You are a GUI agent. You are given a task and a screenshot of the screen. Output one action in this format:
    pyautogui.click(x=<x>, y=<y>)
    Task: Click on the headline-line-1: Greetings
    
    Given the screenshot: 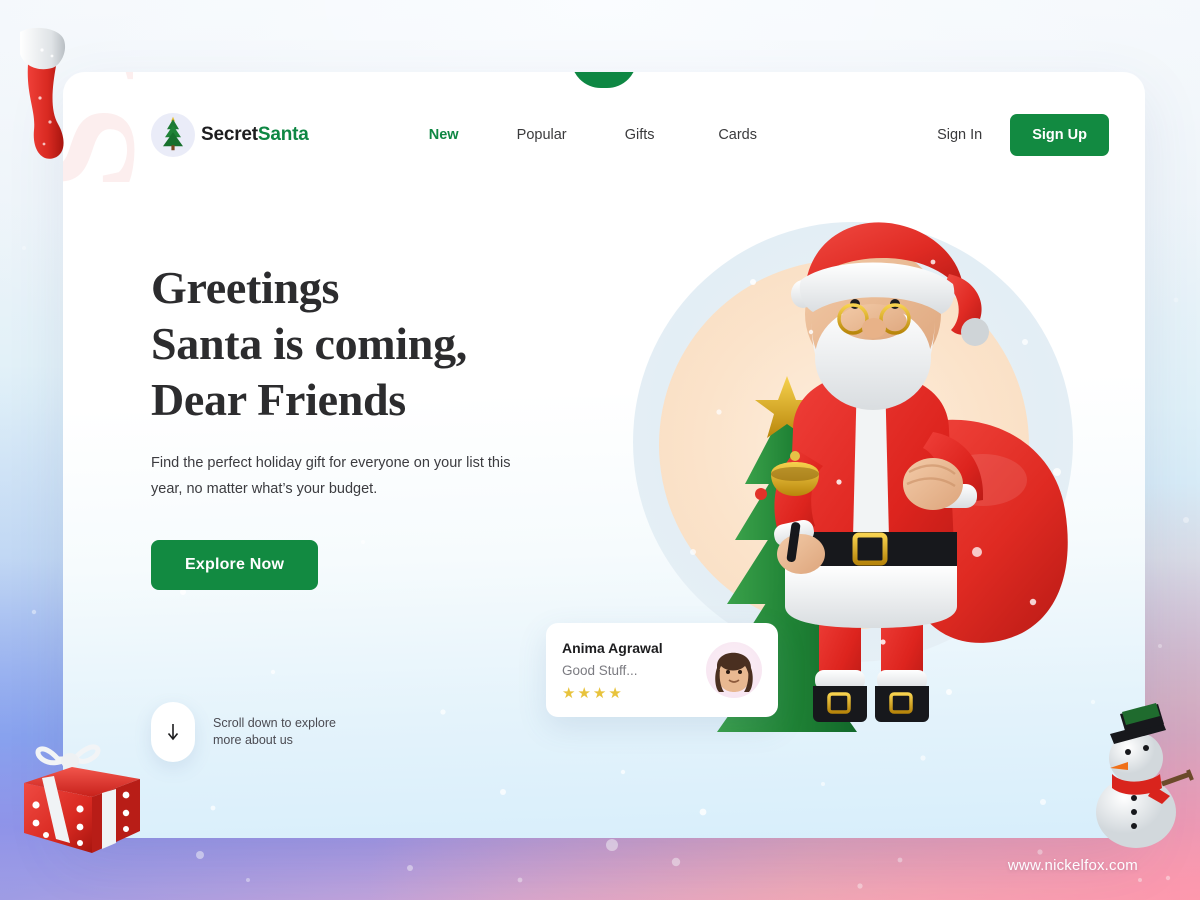 What is the action you would take?
    pyautogui.click(x=245, y=287)
    